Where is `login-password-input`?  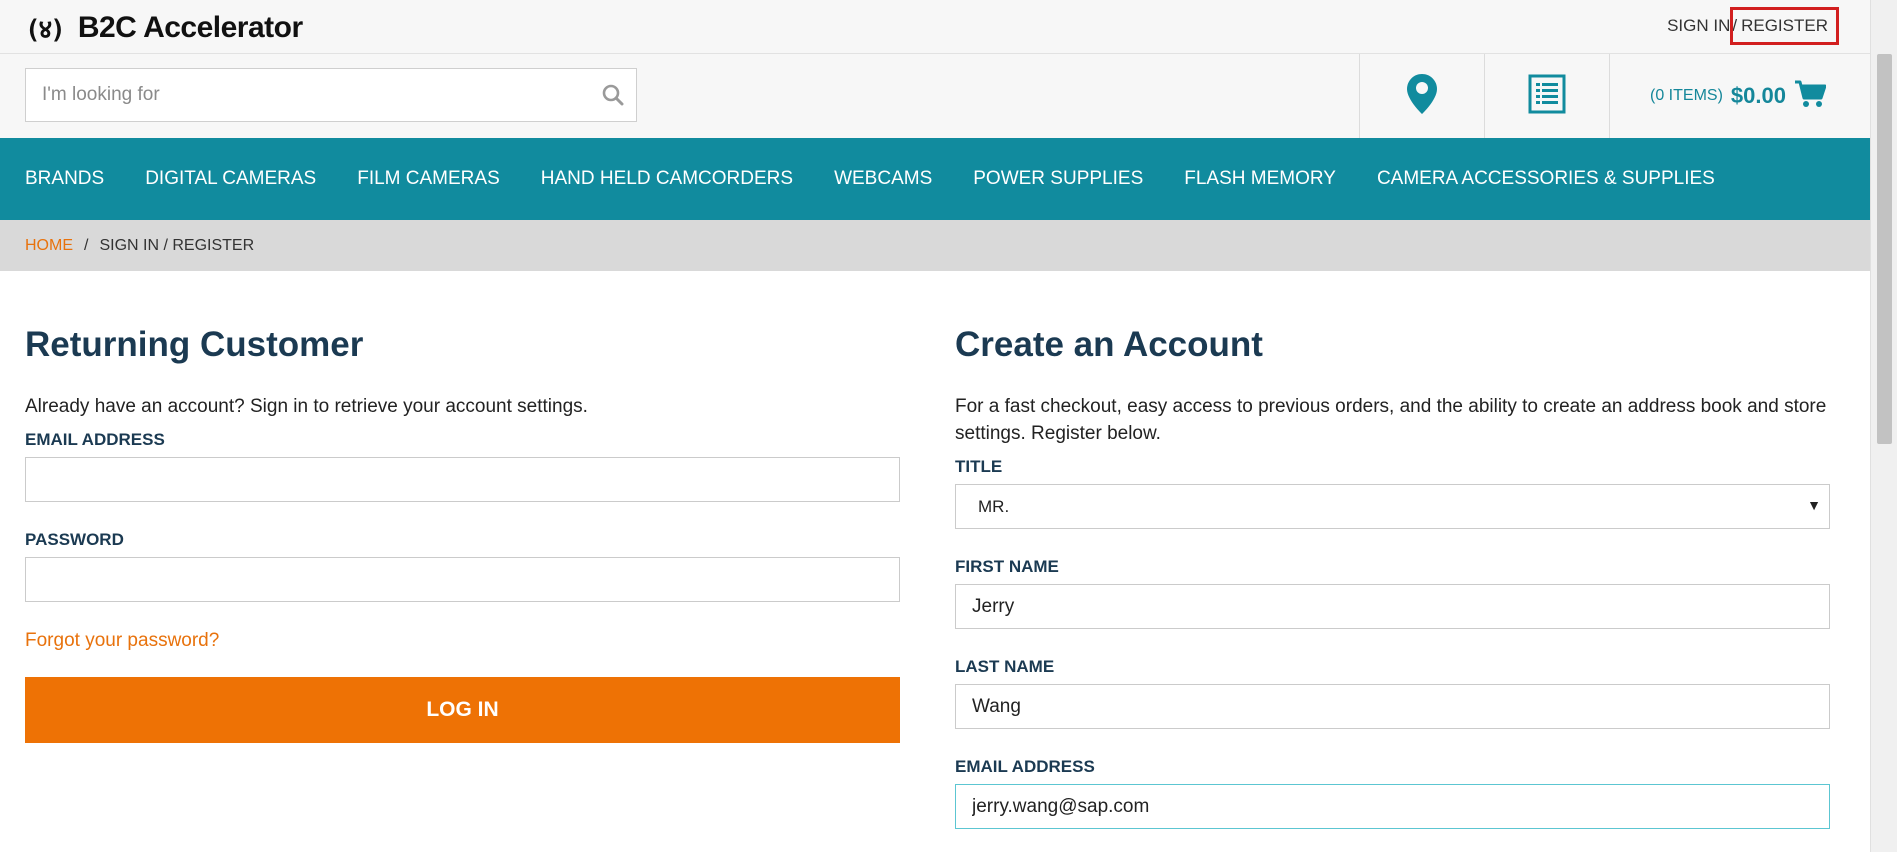 login-password-input is located at coordinates (462, 579).